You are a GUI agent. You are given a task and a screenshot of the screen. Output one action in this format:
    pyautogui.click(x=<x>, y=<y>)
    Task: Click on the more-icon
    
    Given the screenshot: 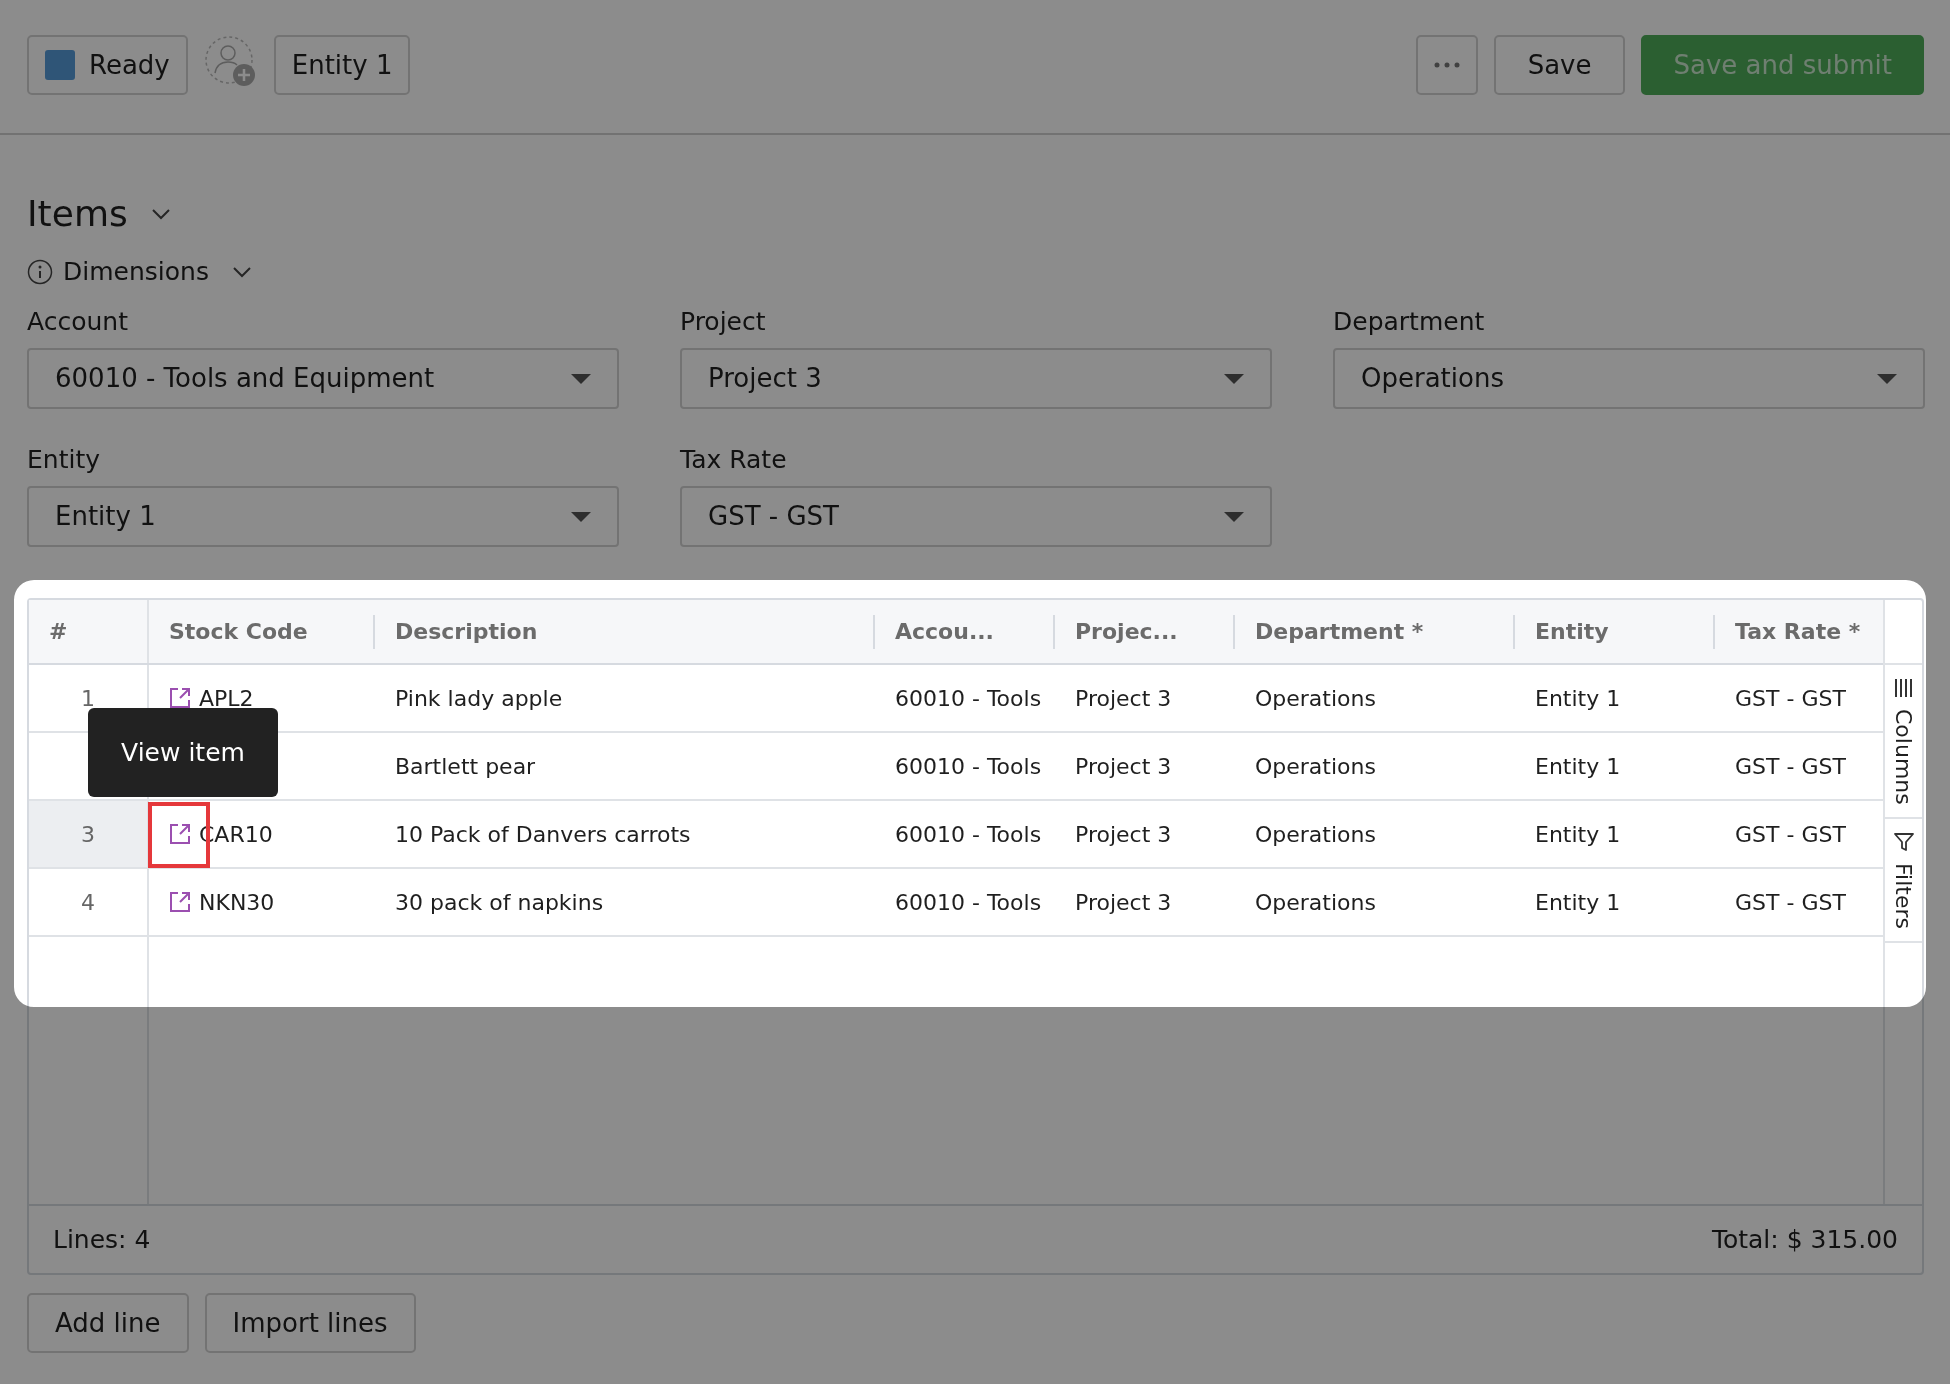 What is the action you would take?
    pyautogui.click(x=1446, y=65)
    